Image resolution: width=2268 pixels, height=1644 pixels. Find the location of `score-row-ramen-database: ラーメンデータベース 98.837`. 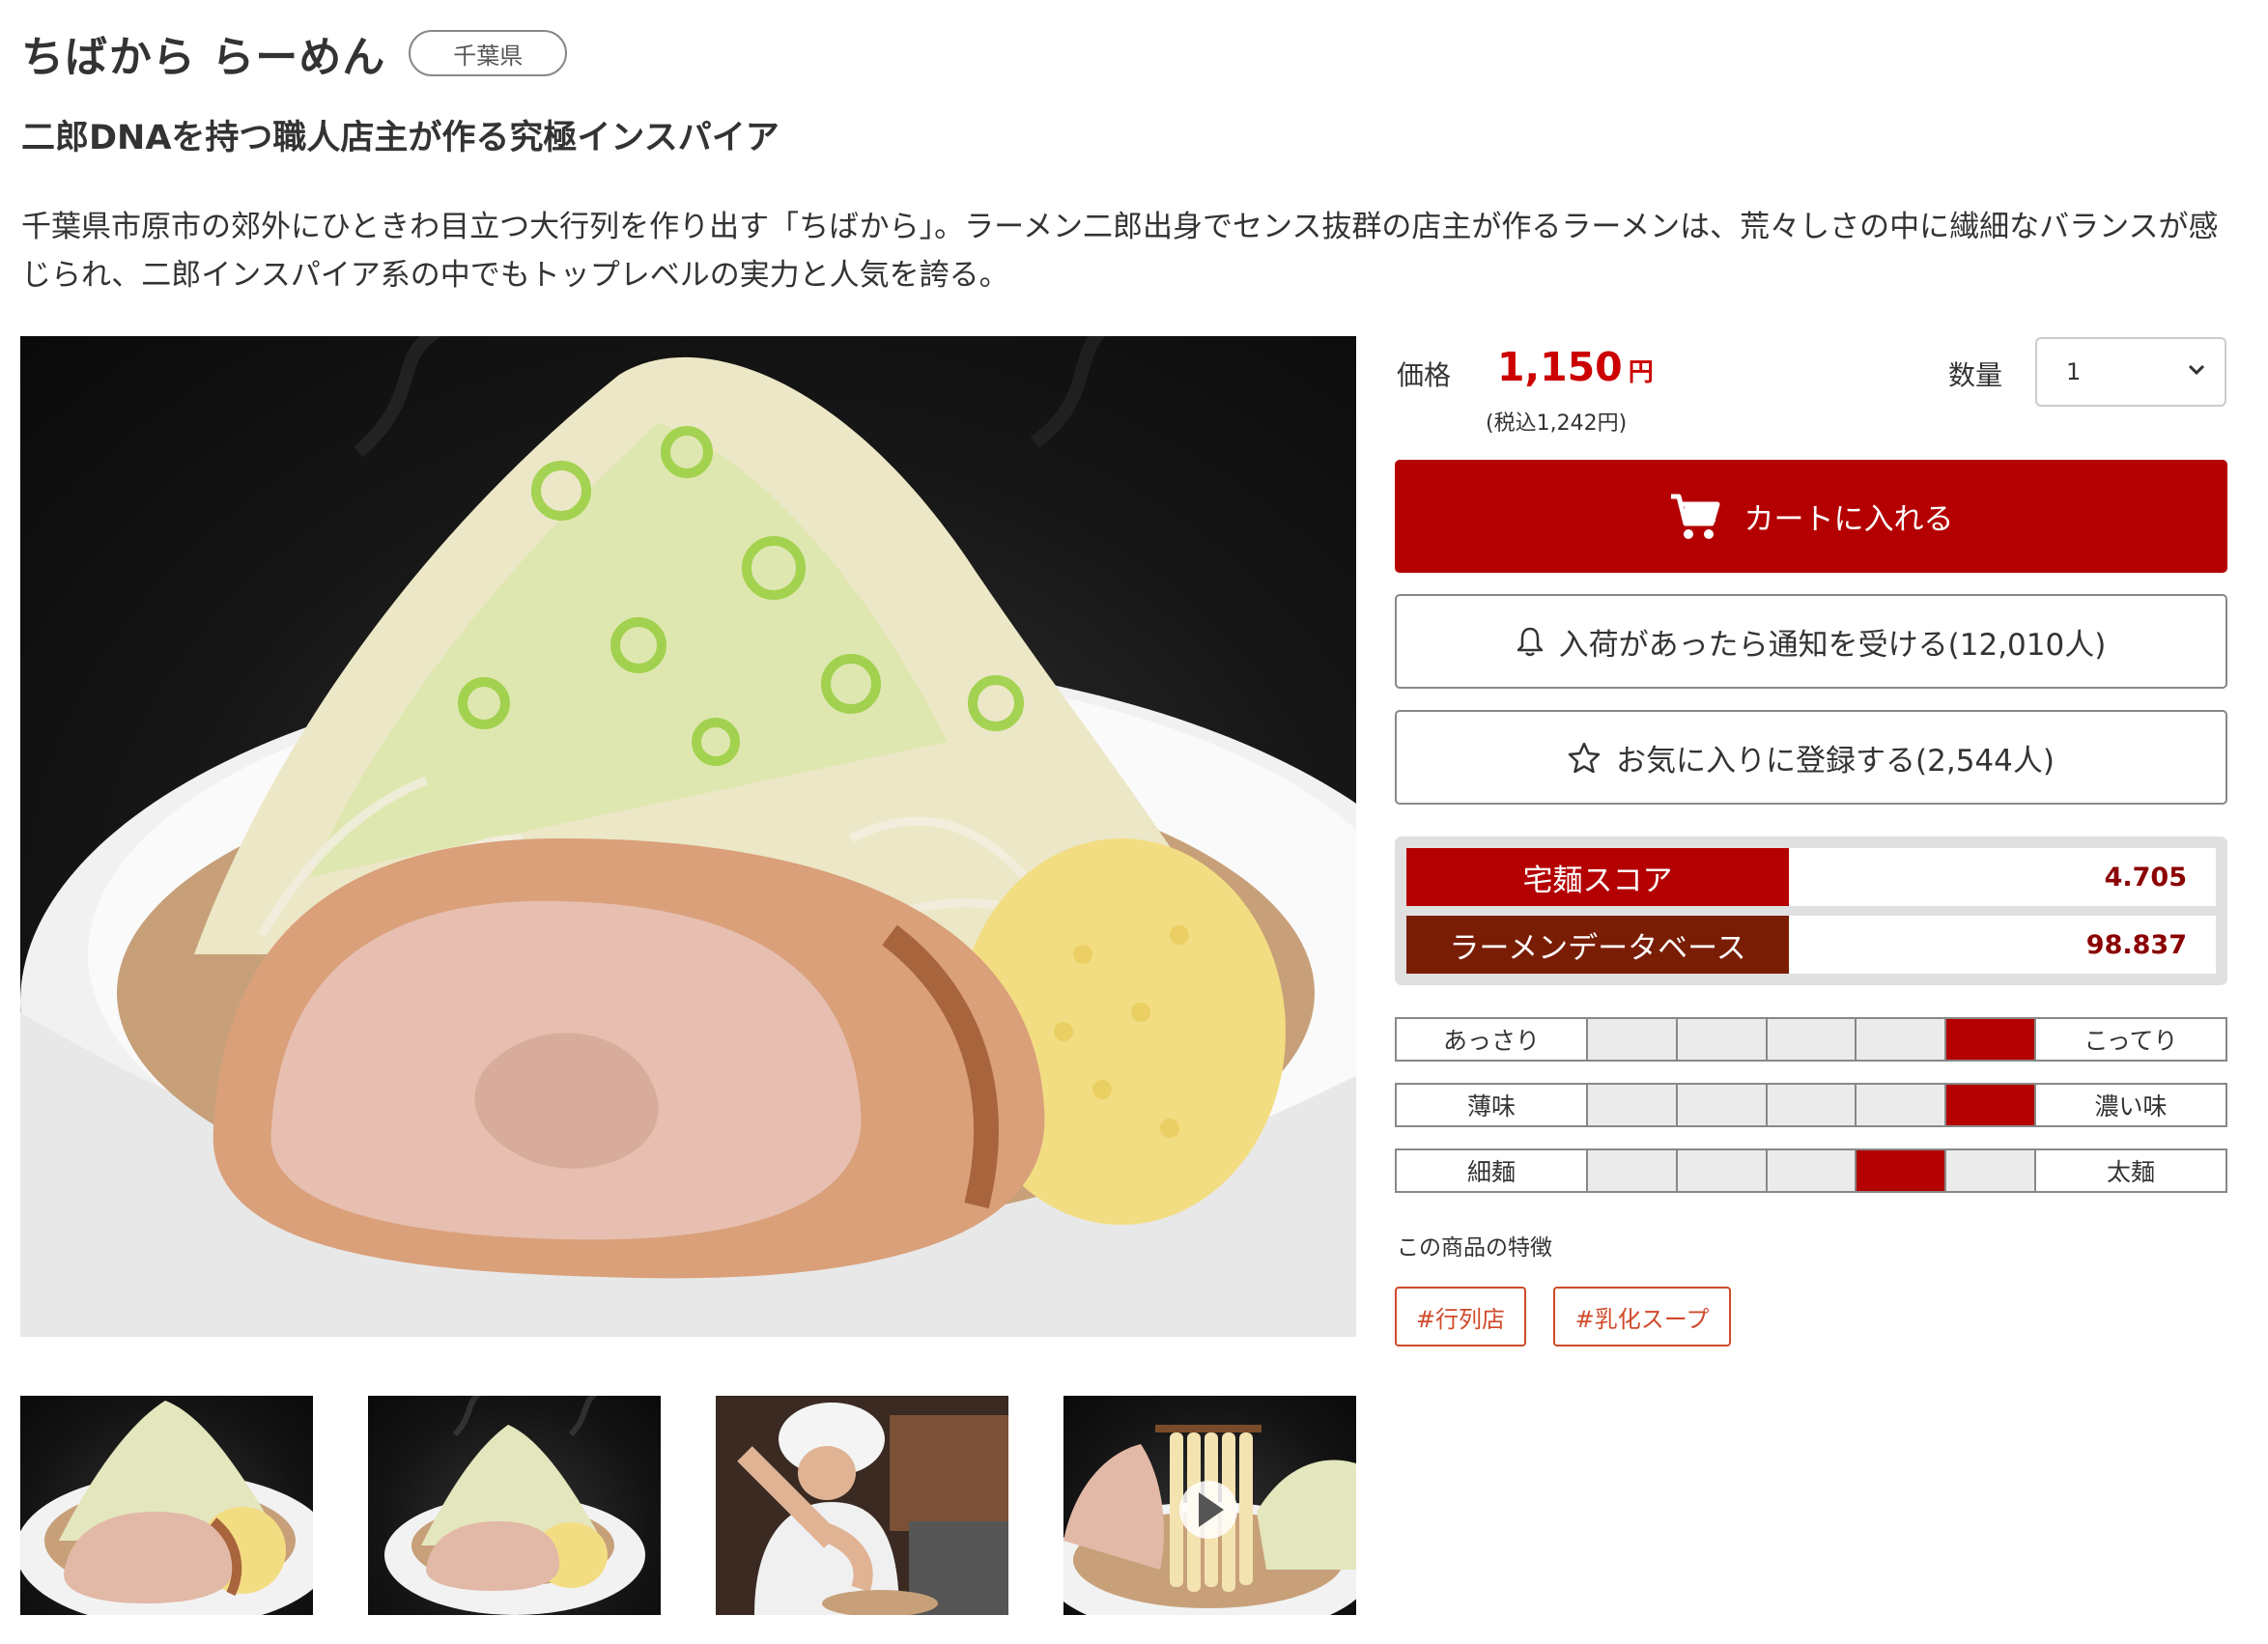

score-row-ramen-database: ラーメンデータベース 98.837 is located at coordinates (1811, 945).